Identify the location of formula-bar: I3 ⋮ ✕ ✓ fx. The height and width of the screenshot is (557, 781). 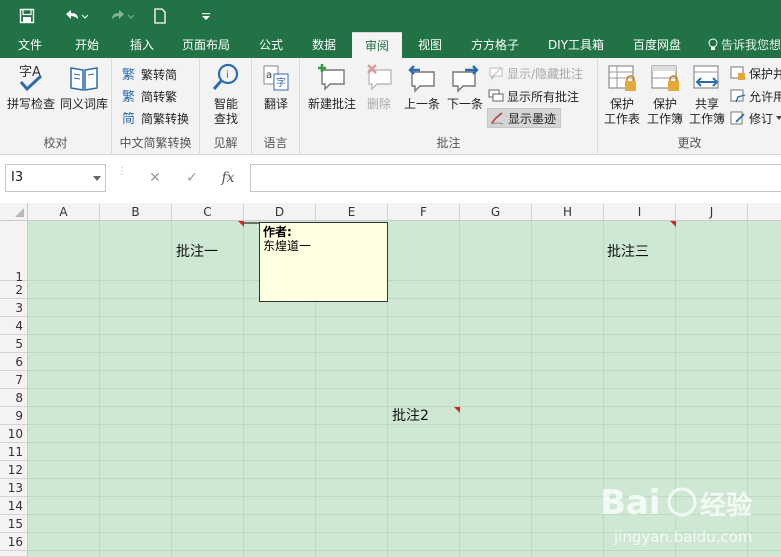
(390, 179).